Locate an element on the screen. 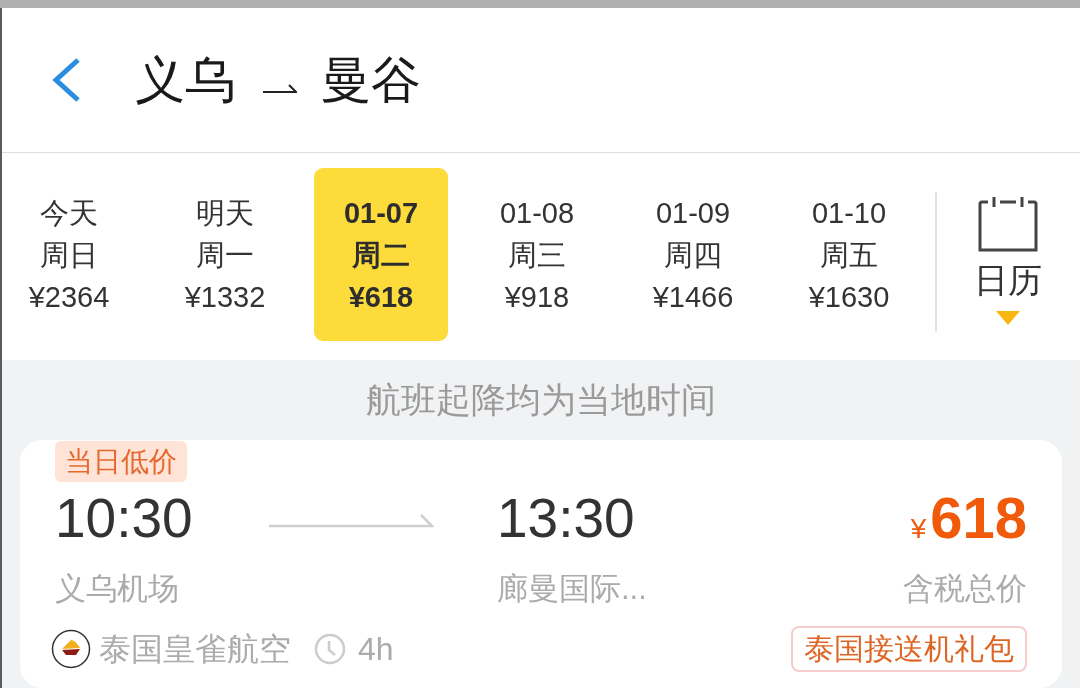  caret-icon is located at coordinates (1008, 318).